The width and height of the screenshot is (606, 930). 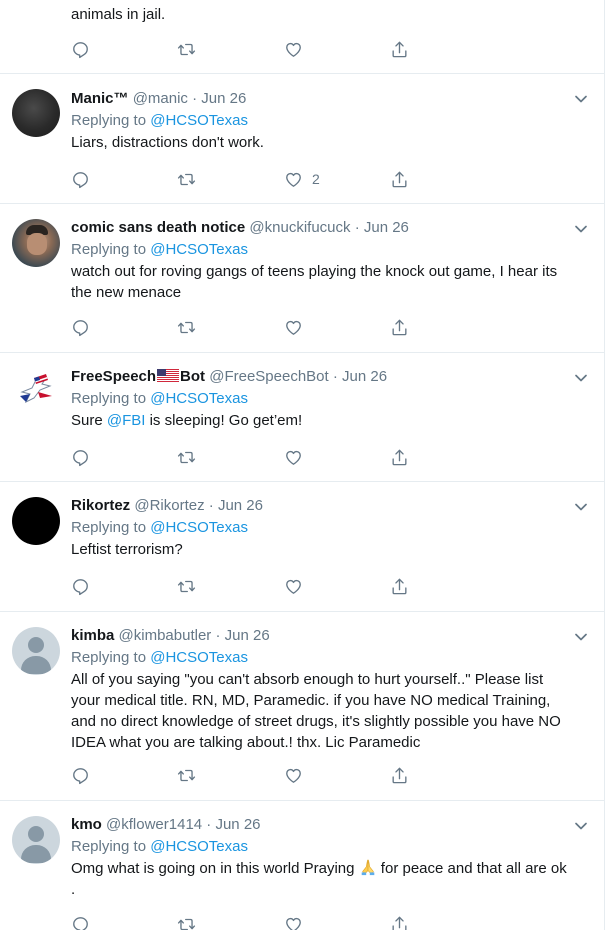 What do you see at coordinates (158, 227) in the screenshot?
I see `user-name: comic sans death notice` at bounding box center [158, 227].